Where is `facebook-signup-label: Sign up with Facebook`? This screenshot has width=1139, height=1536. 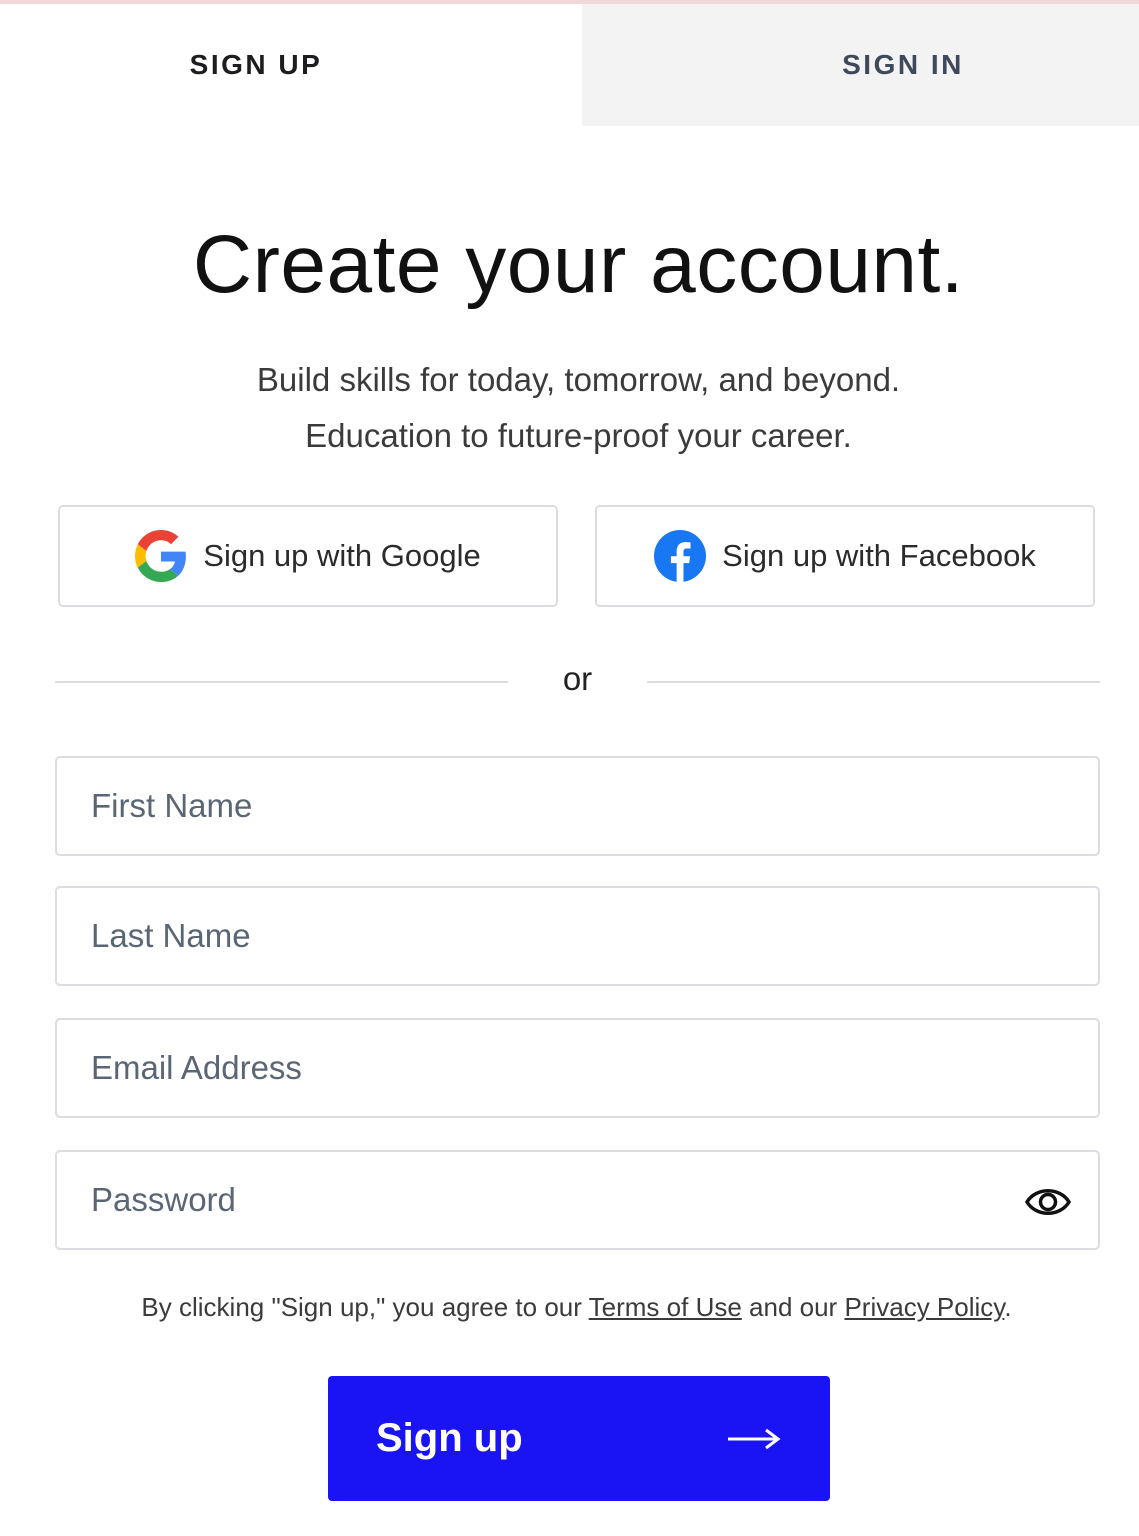
facebook-signup-label: Sign up with Facebook is located at coordinates (879, 555).